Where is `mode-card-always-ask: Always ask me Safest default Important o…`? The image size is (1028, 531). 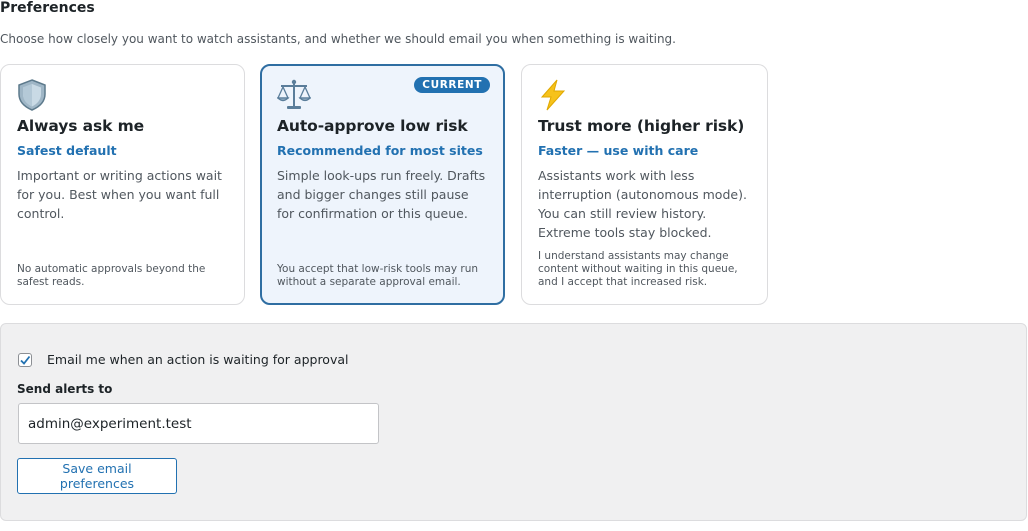 mode-card-always-ask: Always ask me Safest default Important o… is located at coordinates (122, 184).